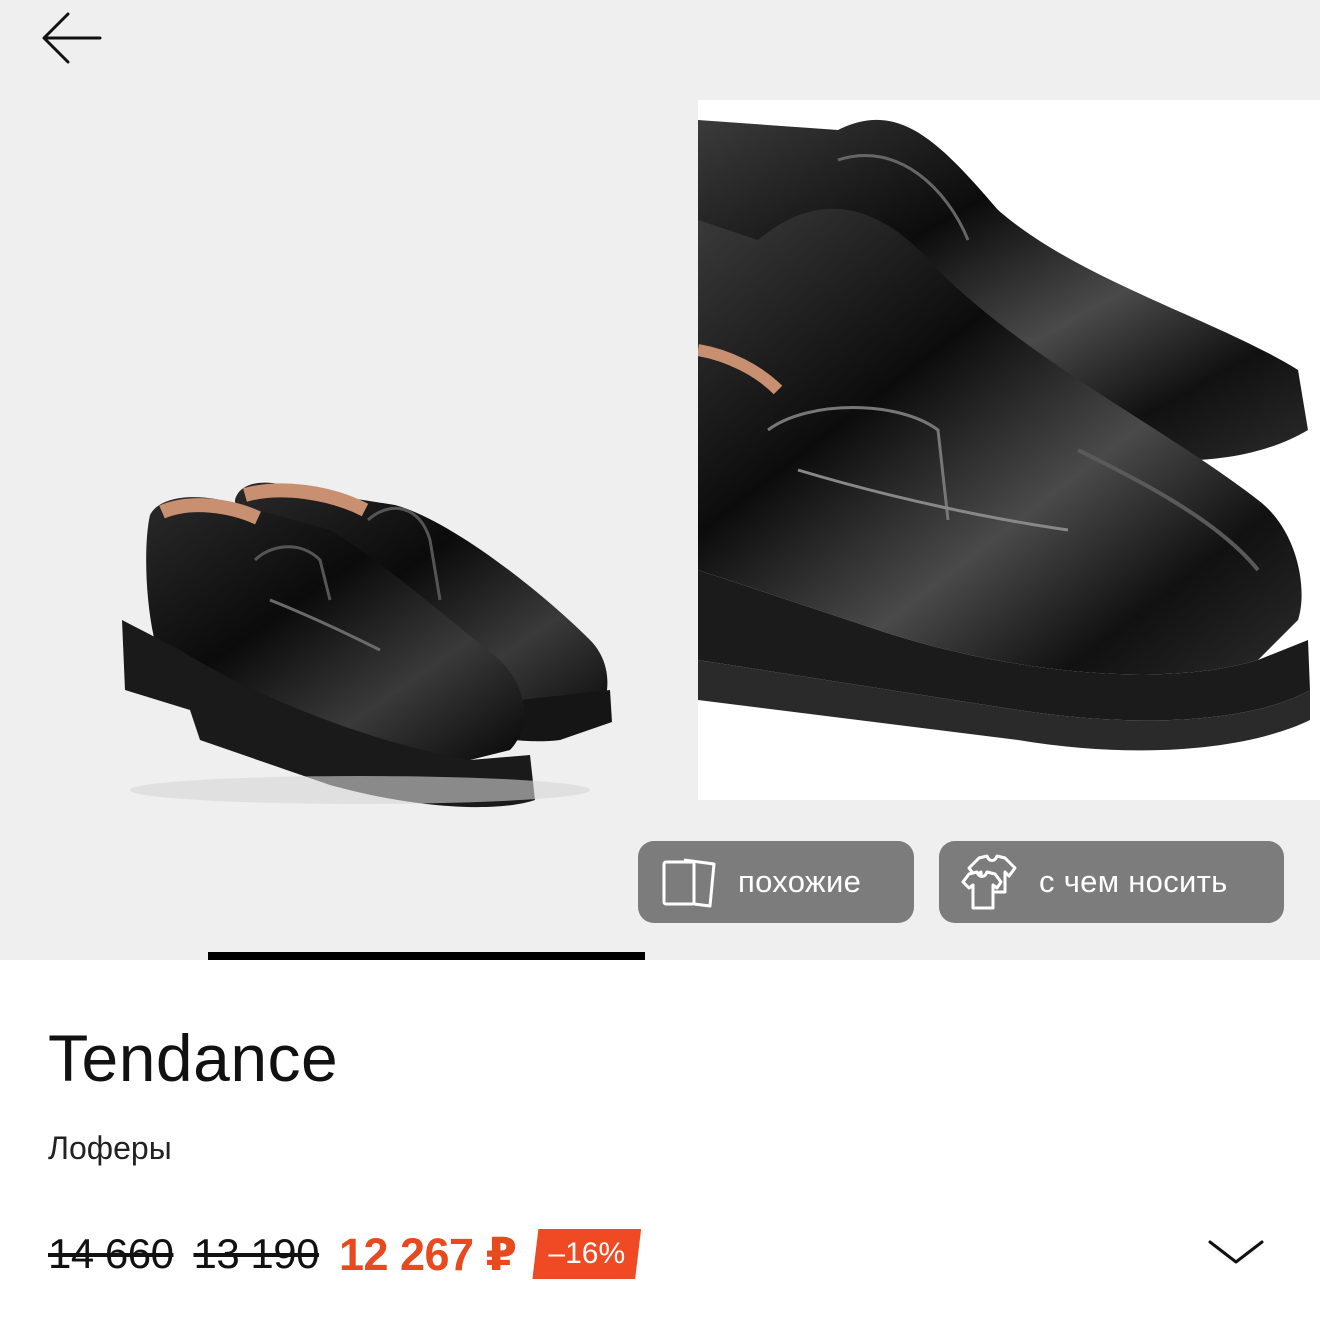  I want to click on price-row: 14 660 13 190 12 267 ₽ –16%, so click(344, 1254).